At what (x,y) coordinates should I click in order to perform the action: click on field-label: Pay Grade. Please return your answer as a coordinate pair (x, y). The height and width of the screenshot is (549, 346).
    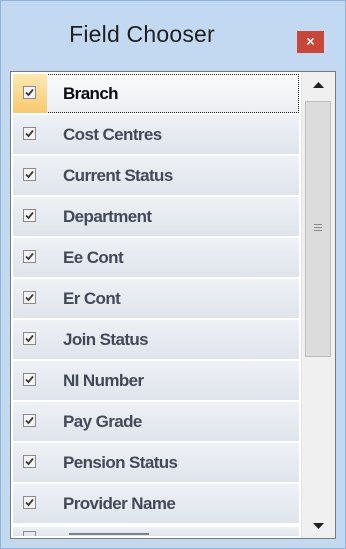
    Looking at the image, I should click on (102, 421).